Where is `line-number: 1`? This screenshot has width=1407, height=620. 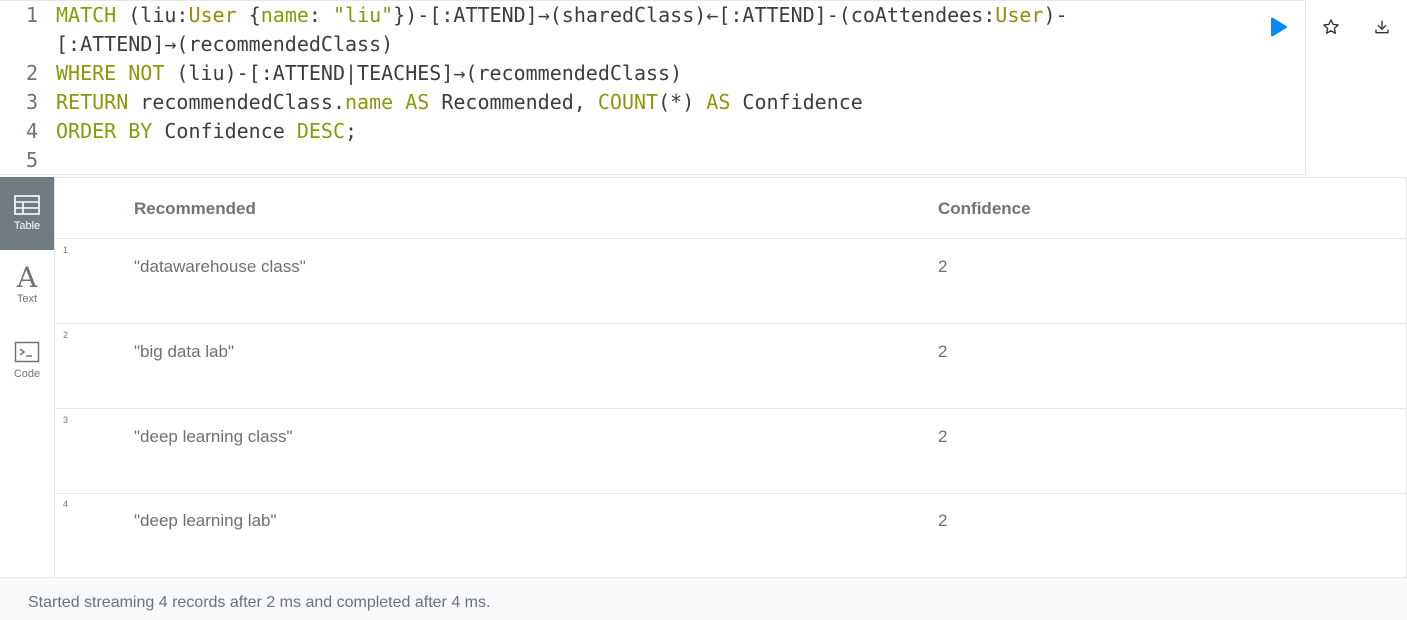 line-number: 1 is located at coordinates (31, 15).